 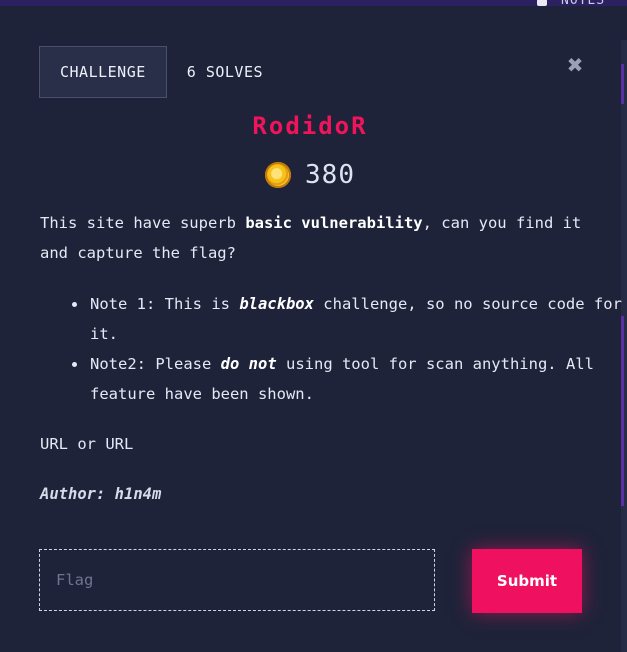 What do you see at coordinates (225, 72) in the screenshot?
I see `tab-solves: 6 SOLVES` at bounding box center [225, 72].